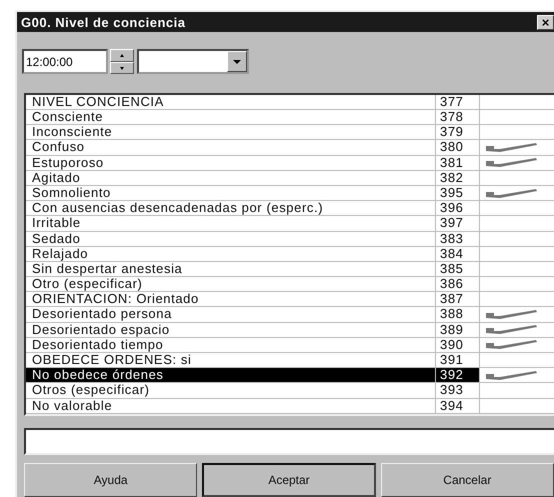 This screenshot has width=554, height=497. Describe the element at coordinates (231, 102) in the screenshot. I see `item-label: NIVEL CONCIENCIA` at that location.